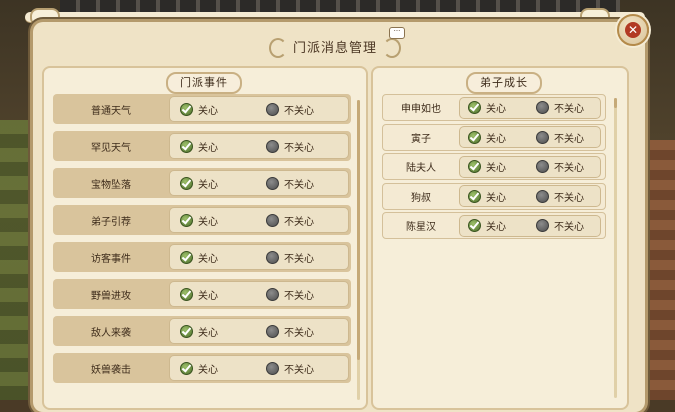 This screenshot has height=412, width=675. I want to click on sect-events-scrollbar, so click(358, 250).